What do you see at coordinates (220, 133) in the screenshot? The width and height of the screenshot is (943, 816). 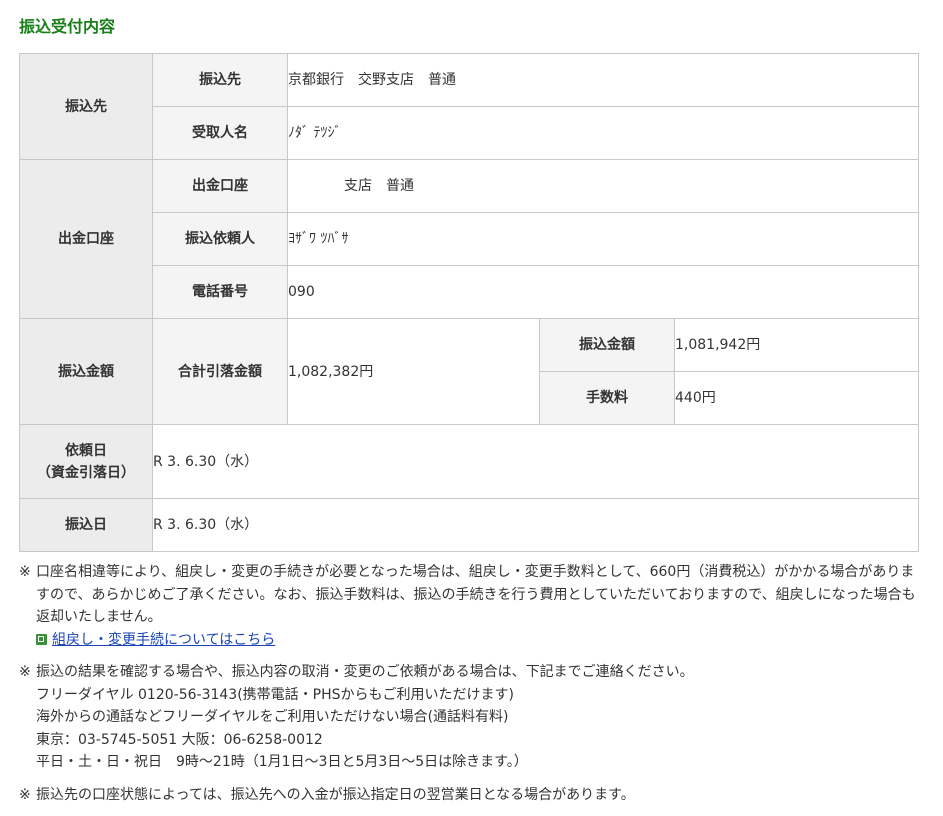 I see `payee-name-label: 受取人名` at bounding box center [220, 133].